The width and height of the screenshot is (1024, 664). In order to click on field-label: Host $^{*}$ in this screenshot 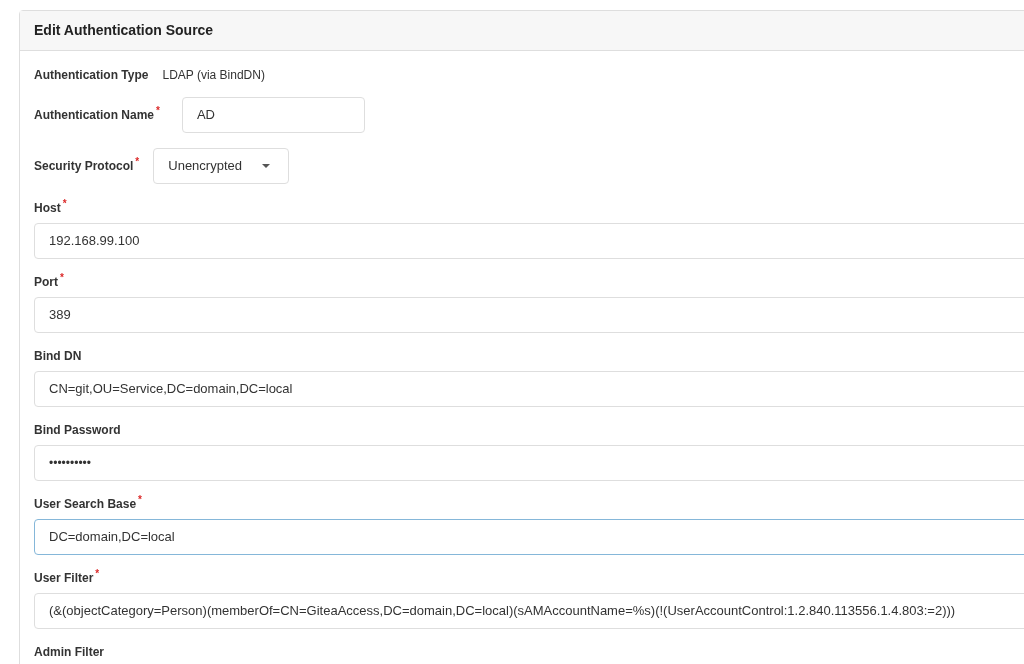, I will do `click(51, 208)`.